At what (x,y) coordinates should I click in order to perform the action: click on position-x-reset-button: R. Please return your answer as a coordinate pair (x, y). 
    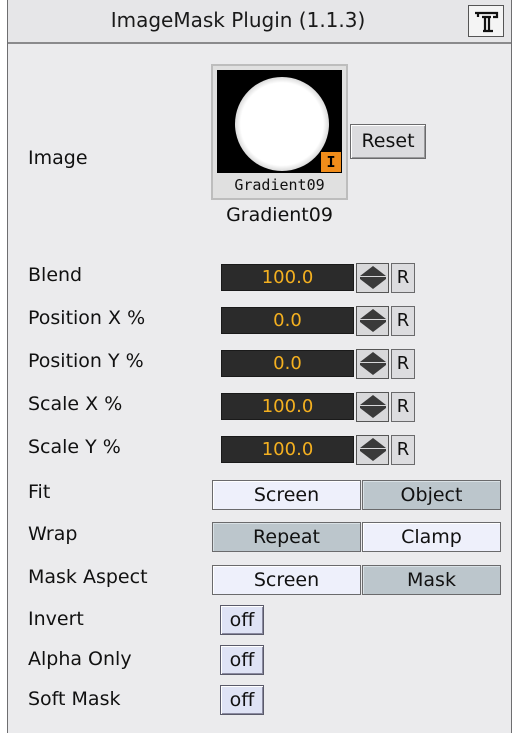
    Looking at the image, I should click on (403, 321).